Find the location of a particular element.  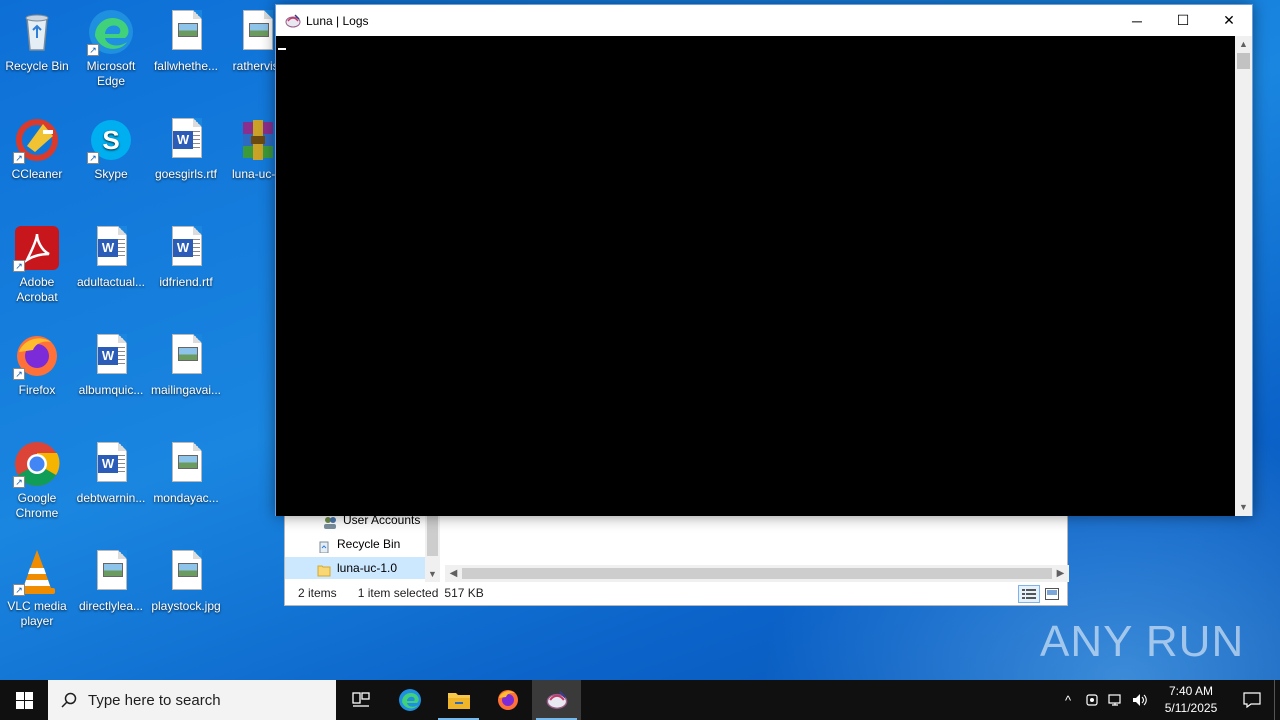

window-titlebar: Luna | Logs ─ ☐ ✕ is located at coordinates (764, 20).